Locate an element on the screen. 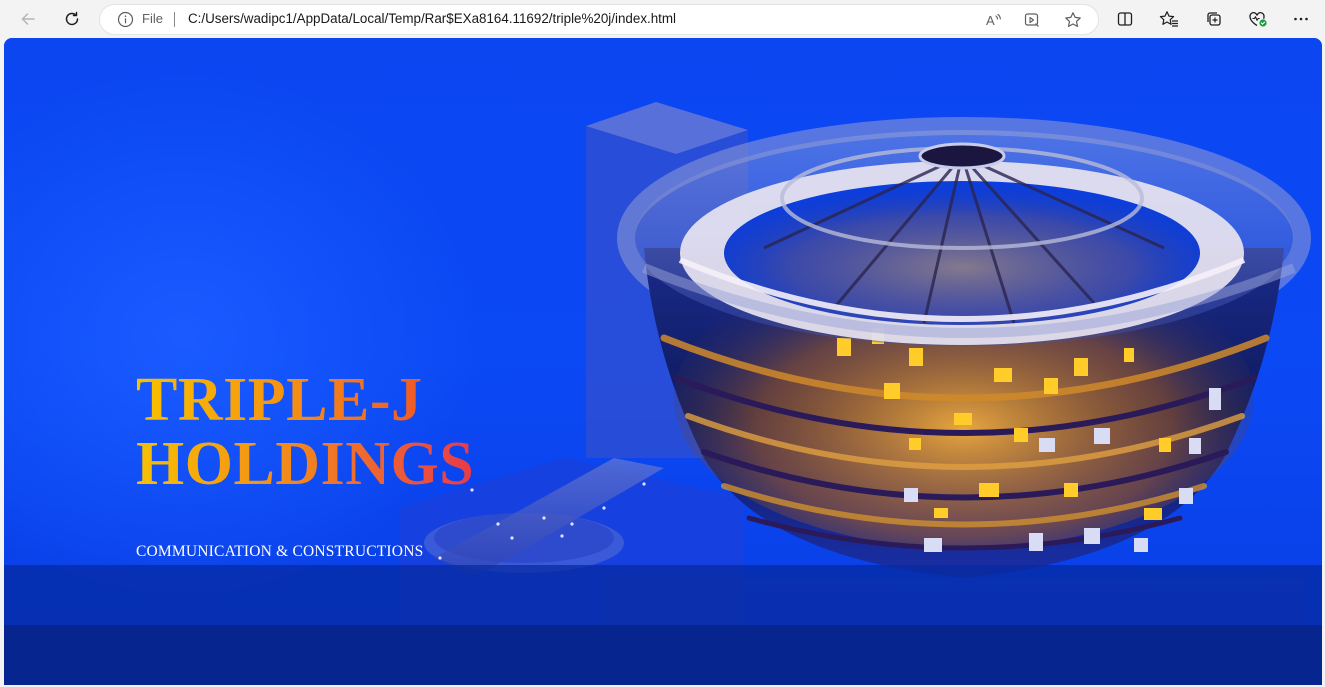 The width and height of the screenshot is (1325, 687). back-icon is located at coordinates (28, 19).